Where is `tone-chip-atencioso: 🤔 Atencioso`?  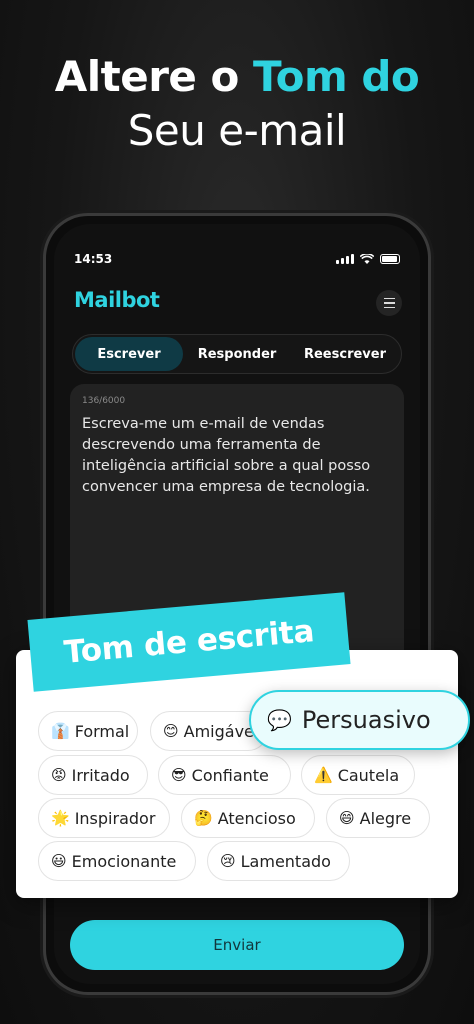
tone-chip-atencioso: 🤔 Atencioso is located at coordinates (248, 818).